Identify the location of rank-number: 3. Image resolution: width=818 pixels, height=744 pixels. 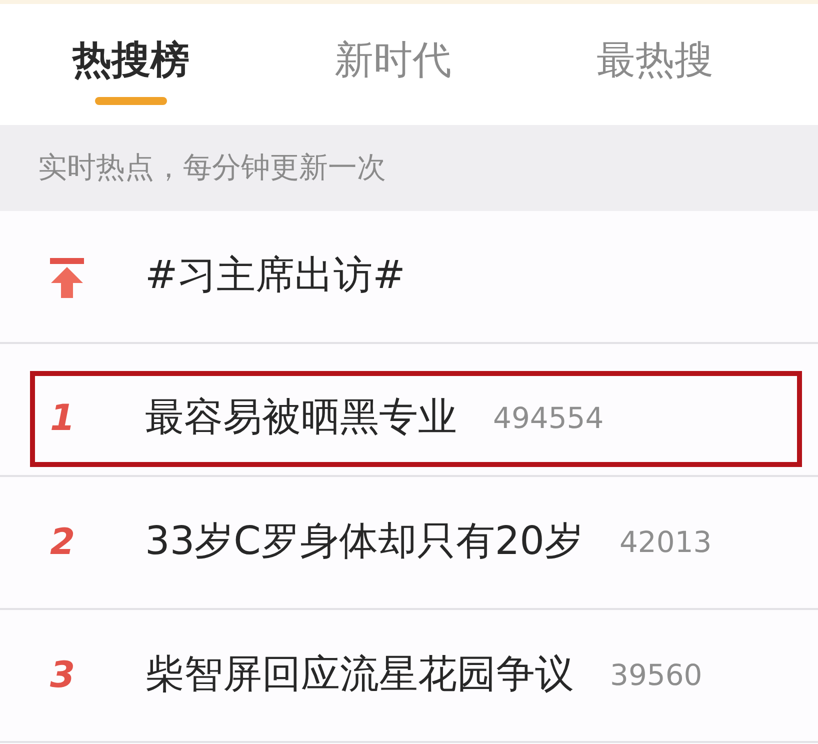
(63, 675).